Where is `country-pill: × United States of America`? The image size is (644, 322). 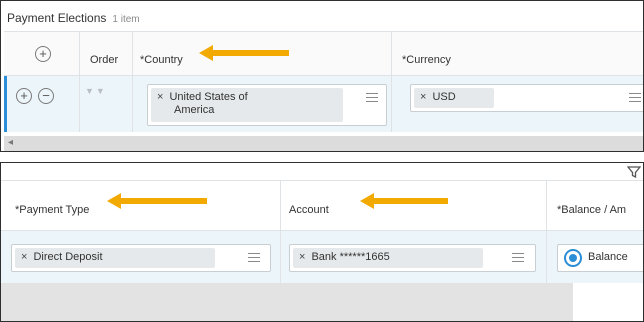 country-pill: × United States of America is located at coordinates (247, 105).